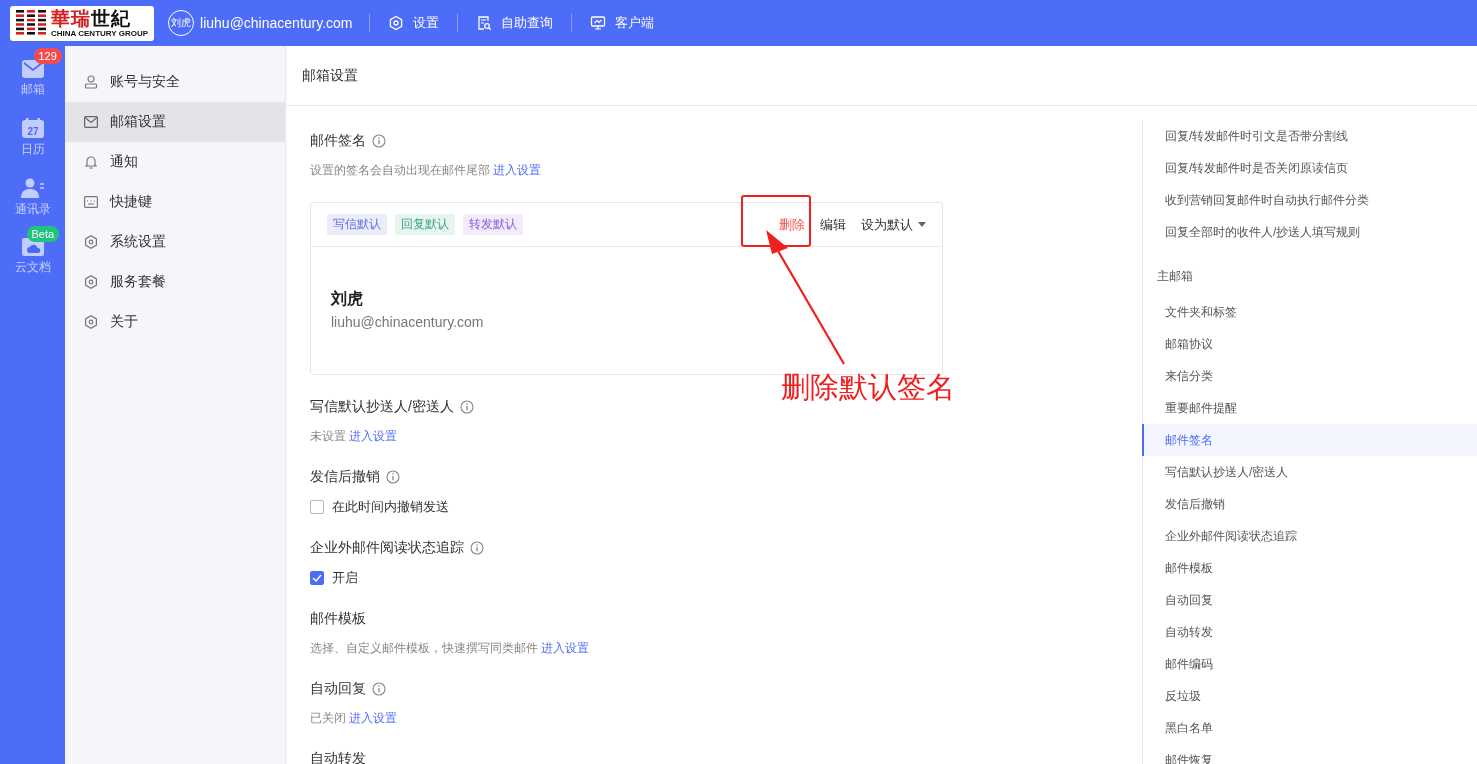 The image size is (1477, 764). What do you see at coordinates (1309, 200) in the screenshot?
I see `anchor-link: 收到营销回复邮件时自动执行邮件分类` at bounding box center [1309, 200].